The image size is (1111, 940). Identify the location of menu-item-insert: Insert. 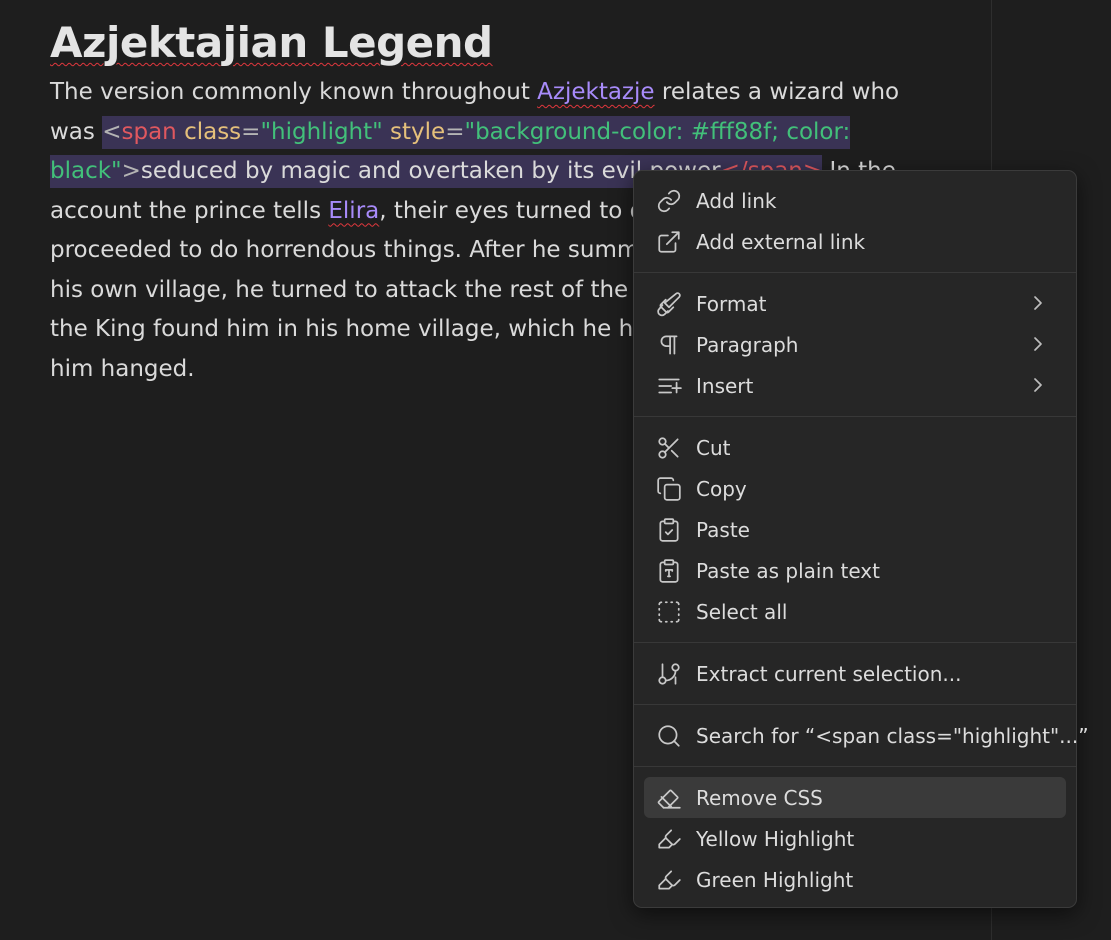
(855, 385).